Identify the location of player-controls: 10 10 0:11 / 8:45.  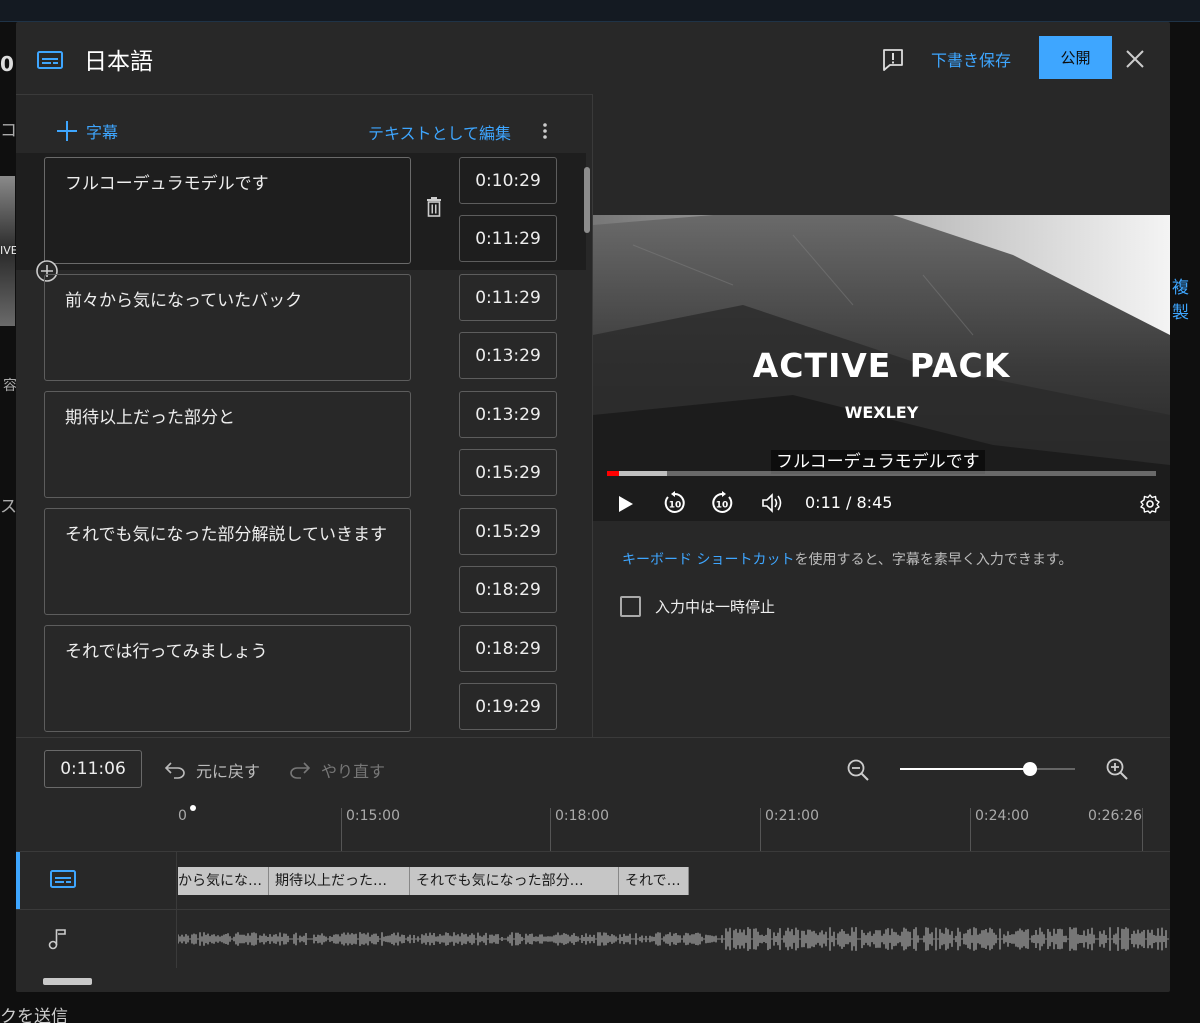
(881, 504).